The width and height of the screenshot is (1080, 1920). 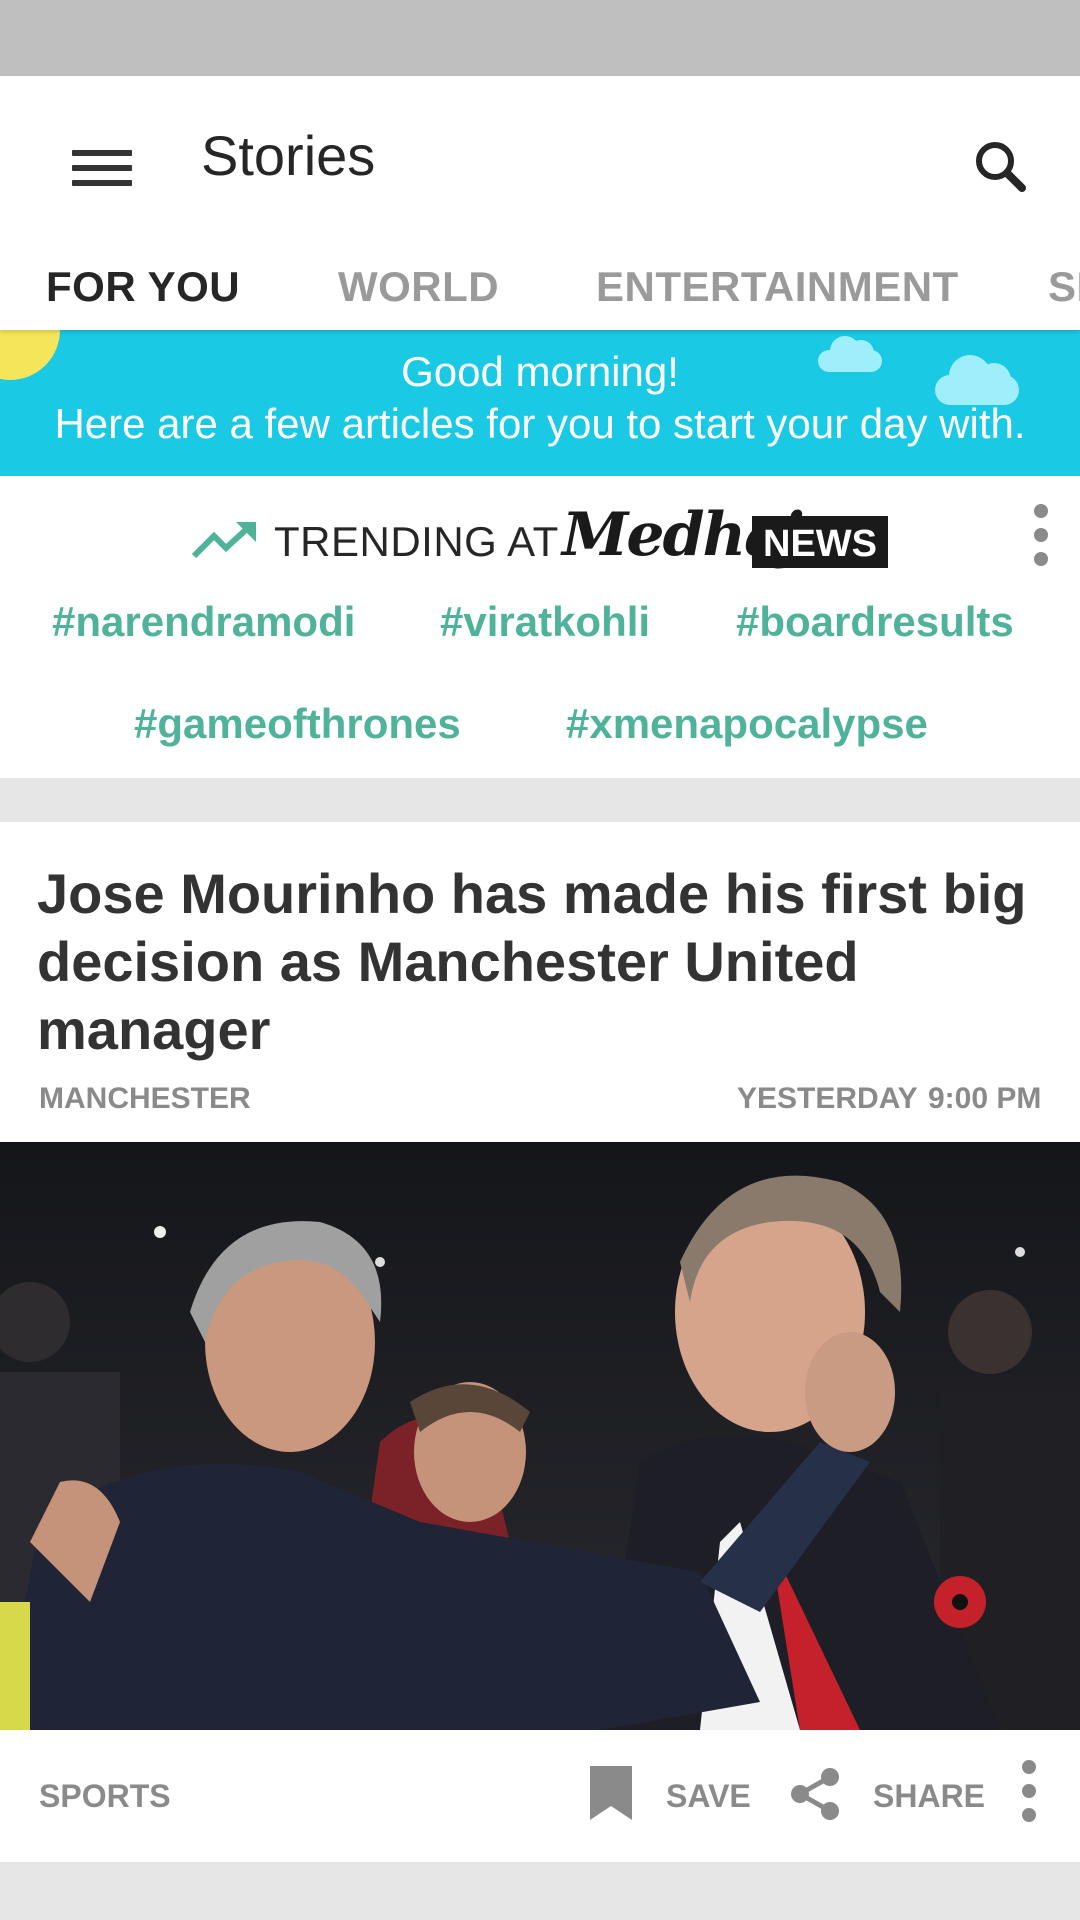 What do you see at coordinates (102, 168) in the screenshot?
I see `menu-icon` at bounding box center [102, 168].